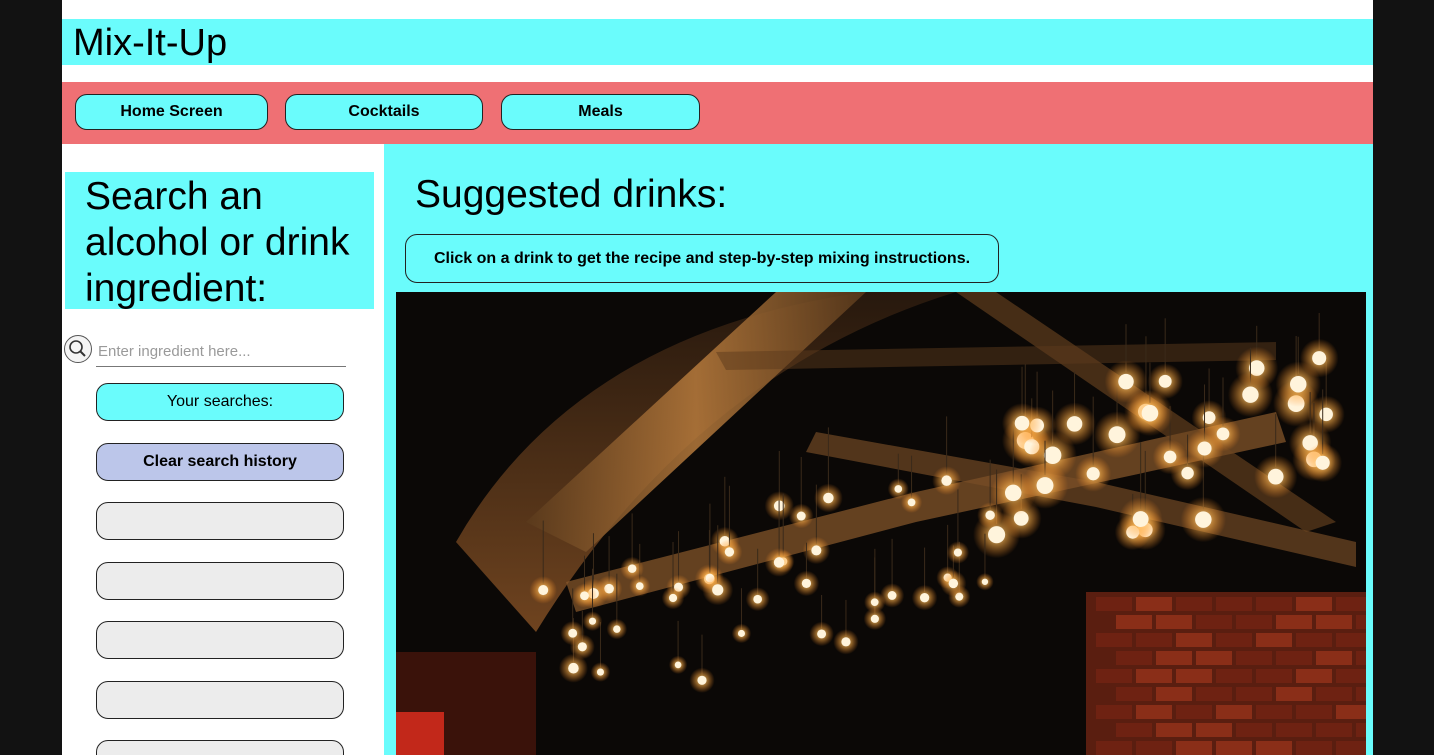 Image resolution: width=1434 pixels, height=755 pixels. Describe the element at coordinates (171, 112) in the screenshot. I see `home-screen-button: Home Screen` at that location.